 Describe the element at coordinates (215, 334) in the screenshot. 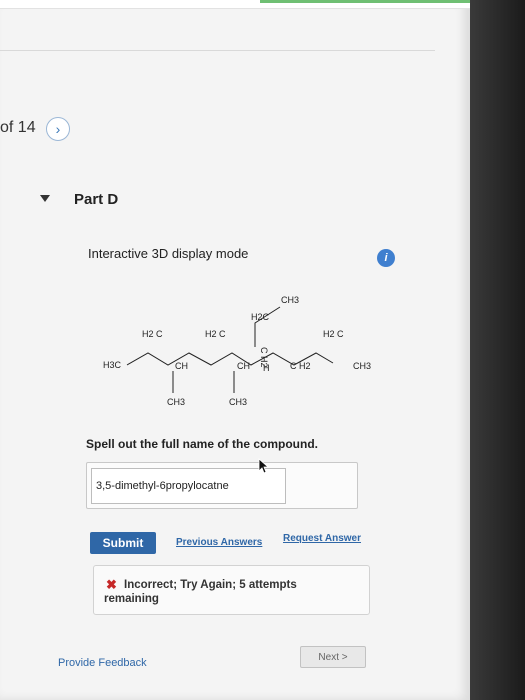

I see `label-ch2-b: H2 C` at that location.